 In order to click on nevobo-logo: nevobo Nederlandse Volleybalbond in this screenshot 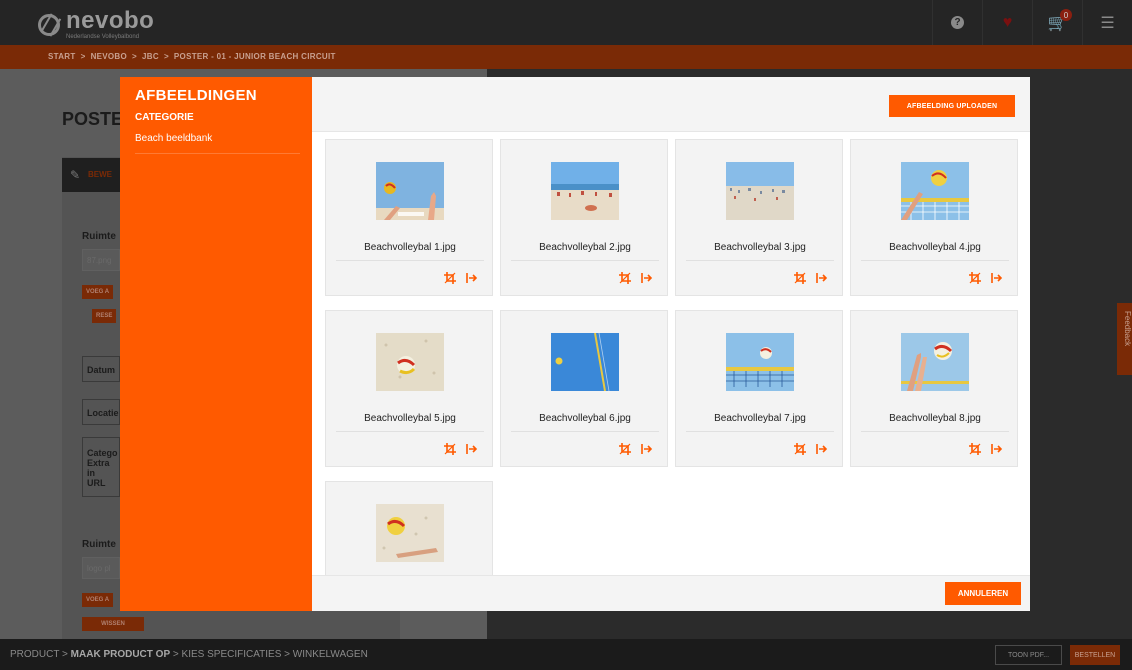, I will do `click(96, 24)`.